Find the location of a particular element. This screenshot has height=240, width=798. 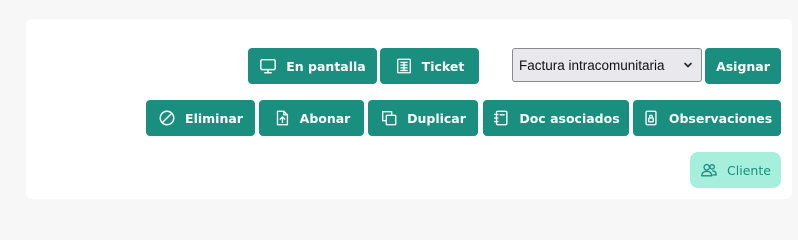

invoice-type-select: Factura intracomunitaria is located at coordinates (607, 65).